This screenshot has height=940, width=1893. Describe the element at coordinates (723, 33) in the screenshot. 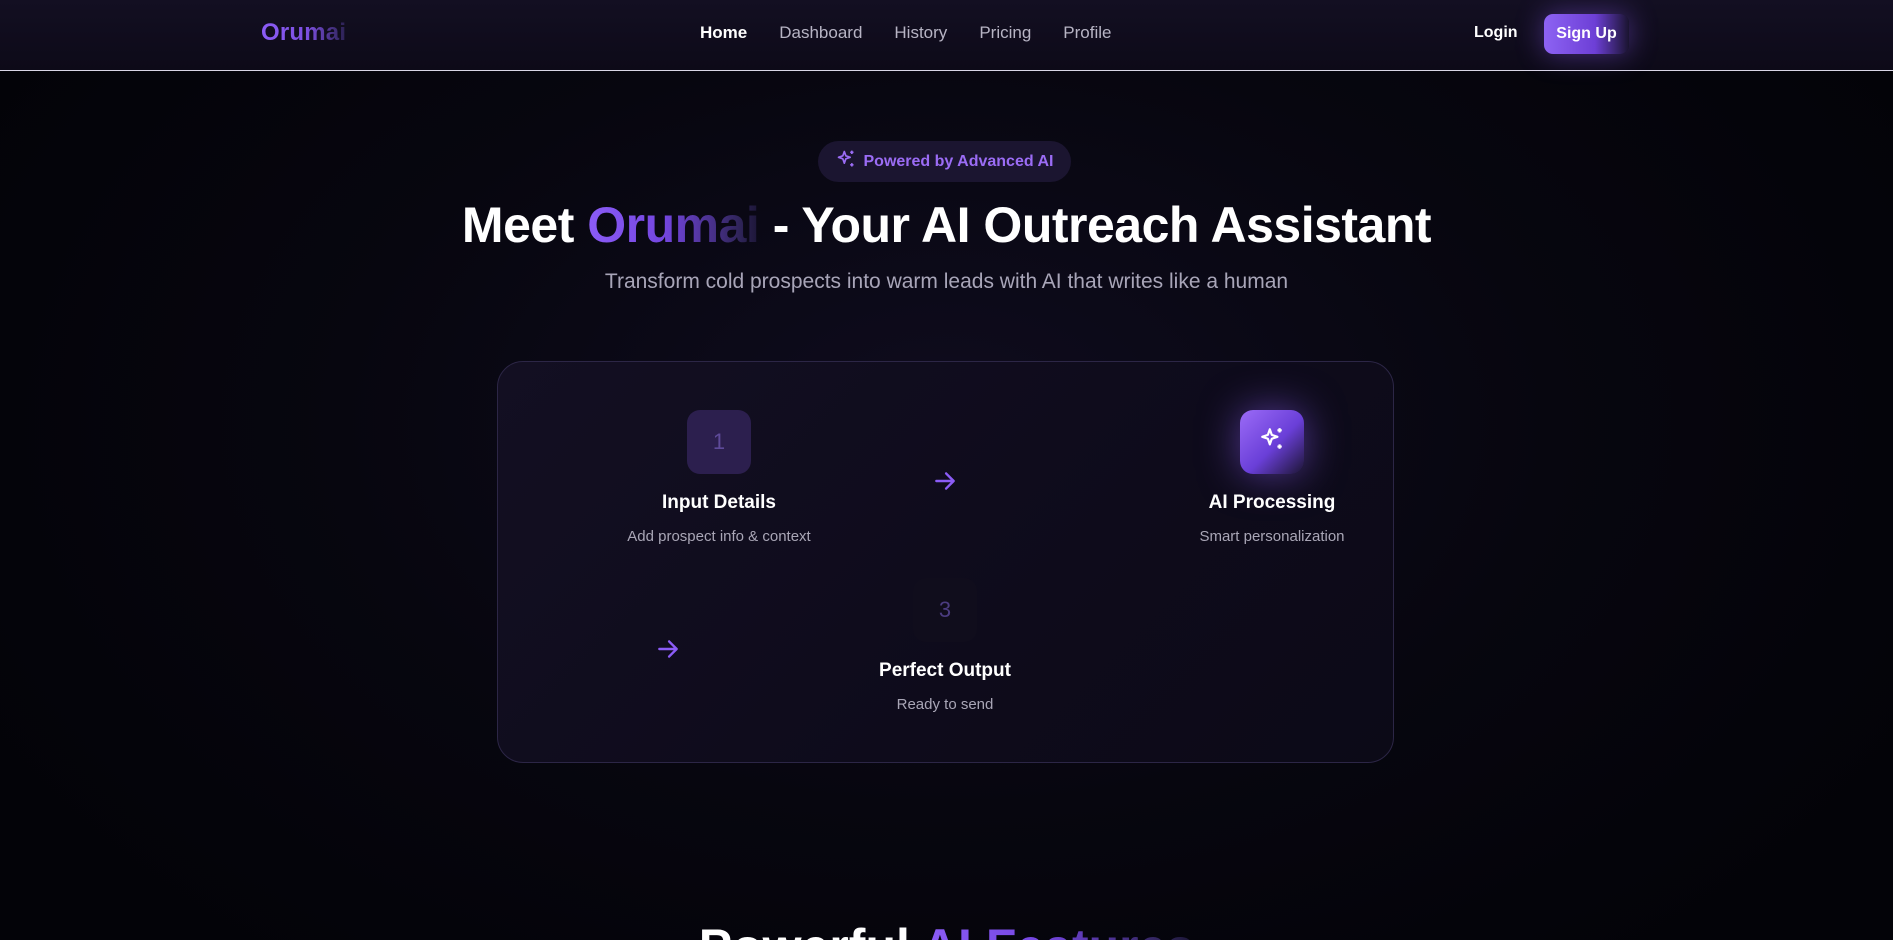

I see `nav-link-home: Home` at that location.